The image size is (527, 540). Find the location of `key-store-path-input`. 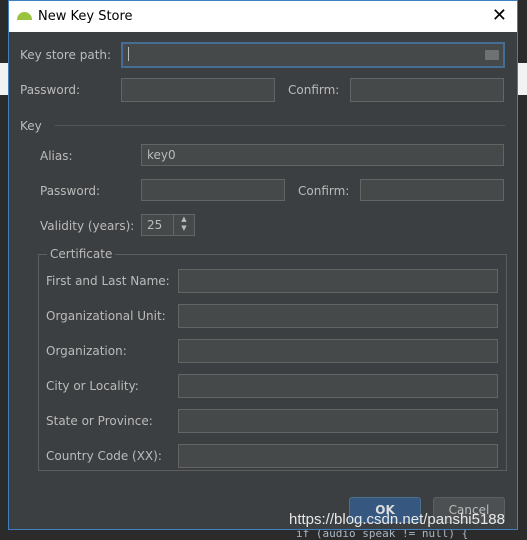

key-store-path-input is located at coordinates (313, 55).